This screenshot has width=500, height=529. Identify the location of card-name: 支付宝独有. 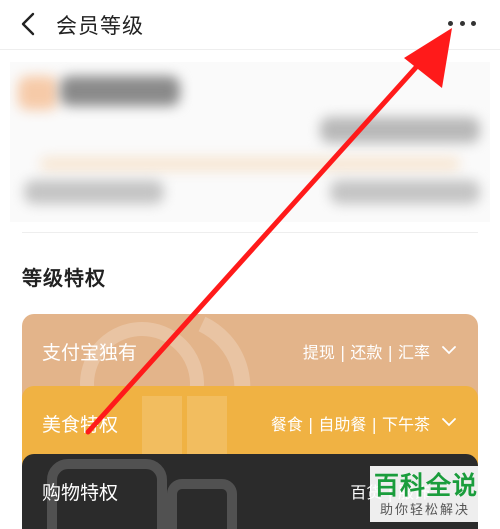
(90, 353).